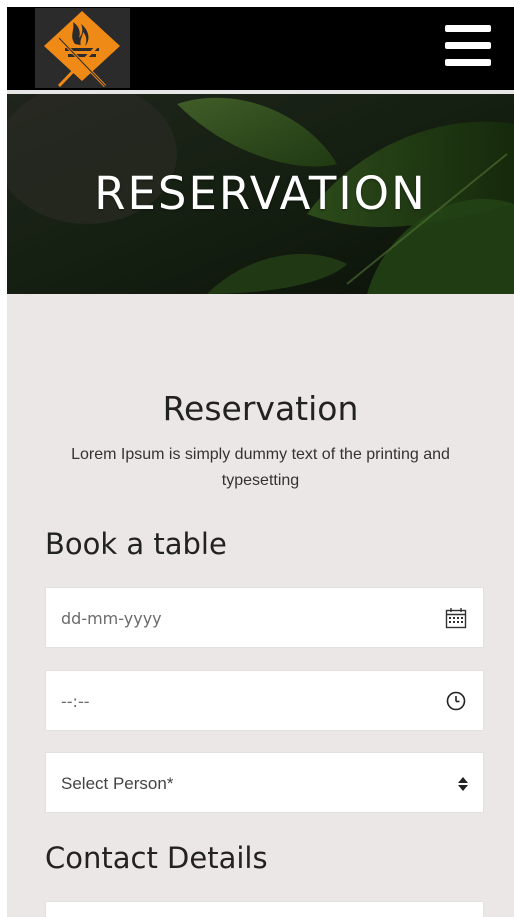  Describe the element at coordinates (75, 701) in the screenshot. I see `time-placeholder: --:--` at that location.